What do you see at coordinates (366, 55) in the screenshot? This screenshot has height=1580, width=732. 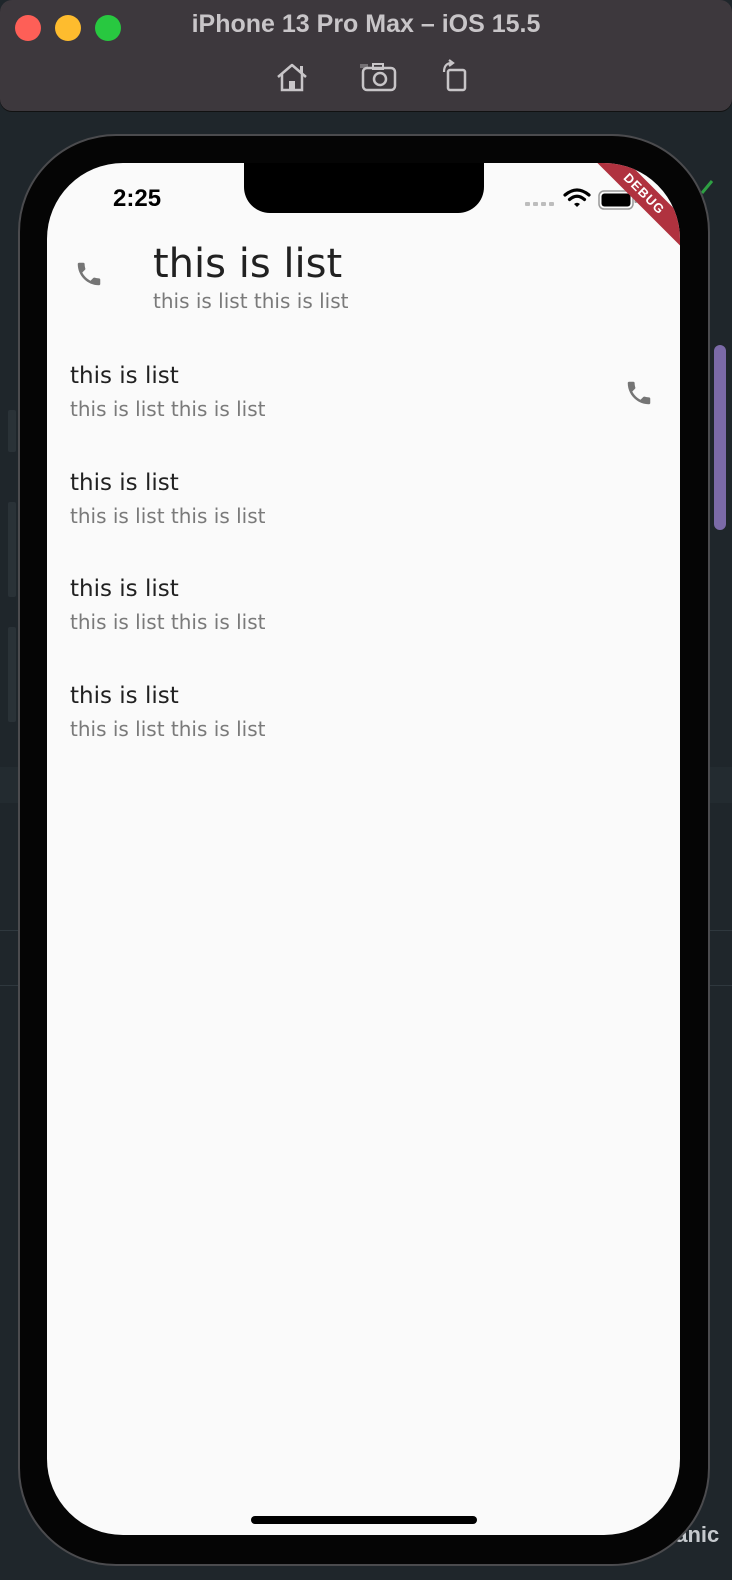 I see `simulator-titlebar: iPhone 13 Pro Max – iOS 15.5` at bounding box center [366, 55].